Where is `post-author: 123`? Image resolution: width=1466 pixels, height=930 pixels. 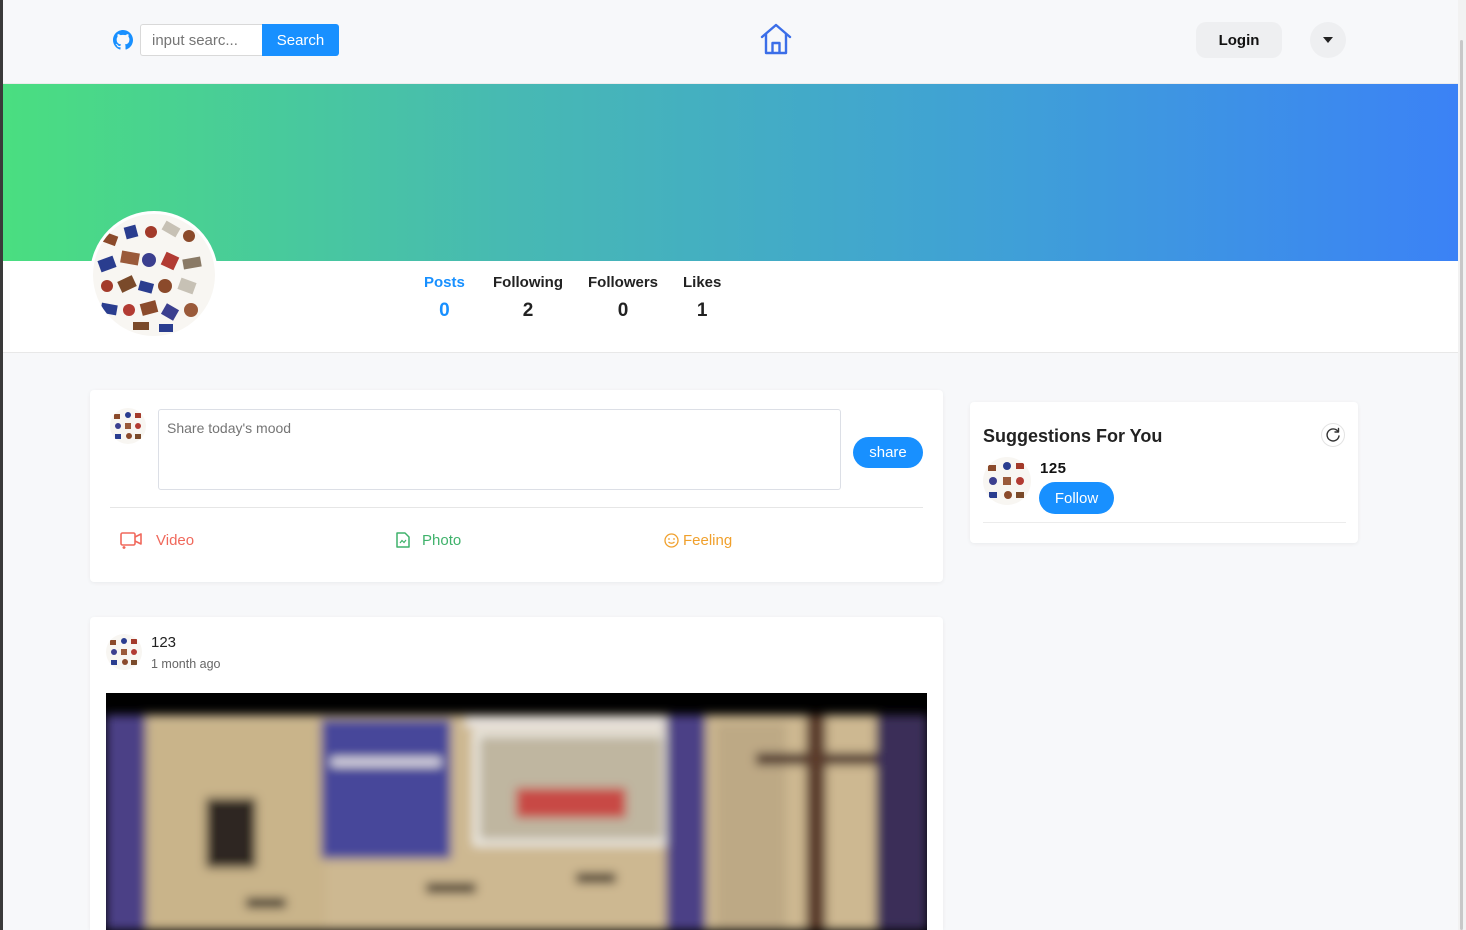 post-author: 123 is located at coordinates (163, 642).